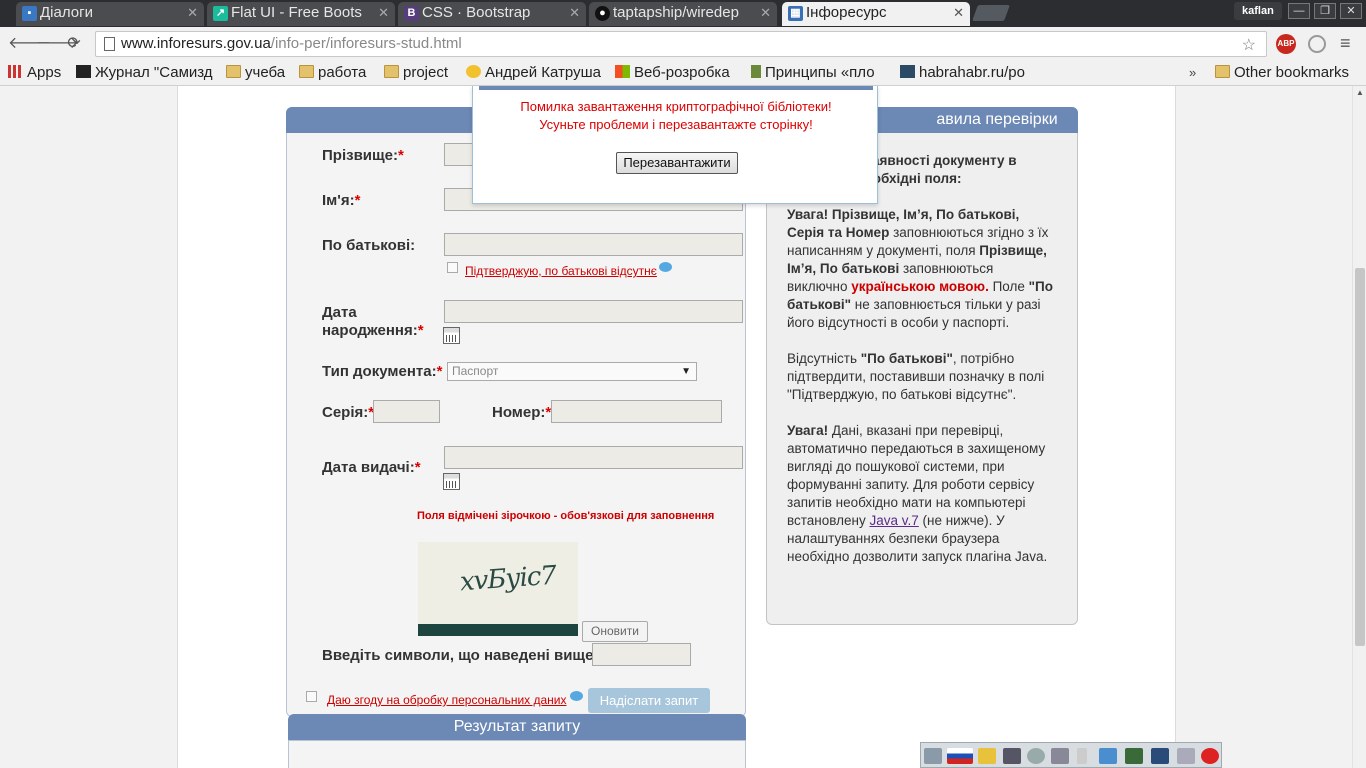  I want to click on surname-label: Прізвище:*, so click(363, 155).